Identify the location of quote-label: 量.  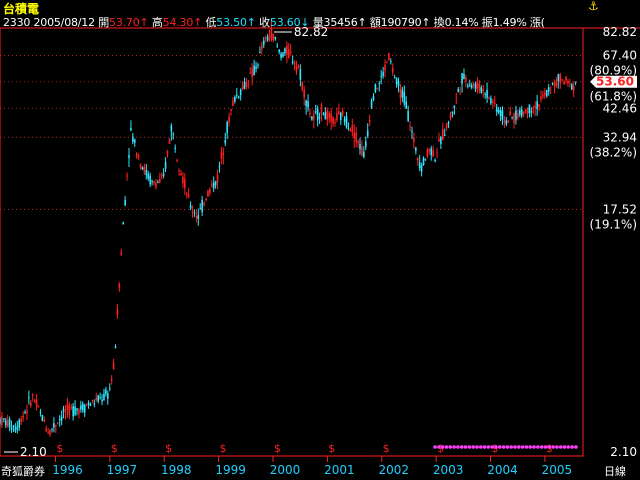
(316, 22).